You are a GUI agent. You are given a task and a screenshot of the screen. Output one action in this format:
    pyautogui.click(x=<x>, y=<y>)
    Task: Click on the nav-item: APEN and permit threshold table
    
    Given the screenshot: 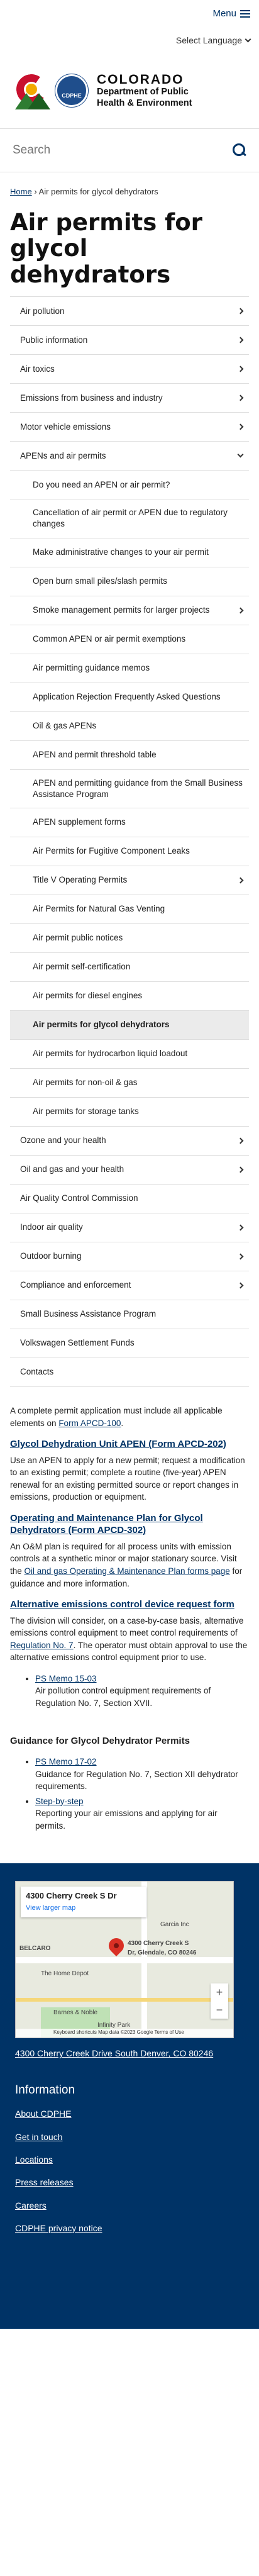 What is the action you would take?
    pyautogui.click(x=129, y=755)
    